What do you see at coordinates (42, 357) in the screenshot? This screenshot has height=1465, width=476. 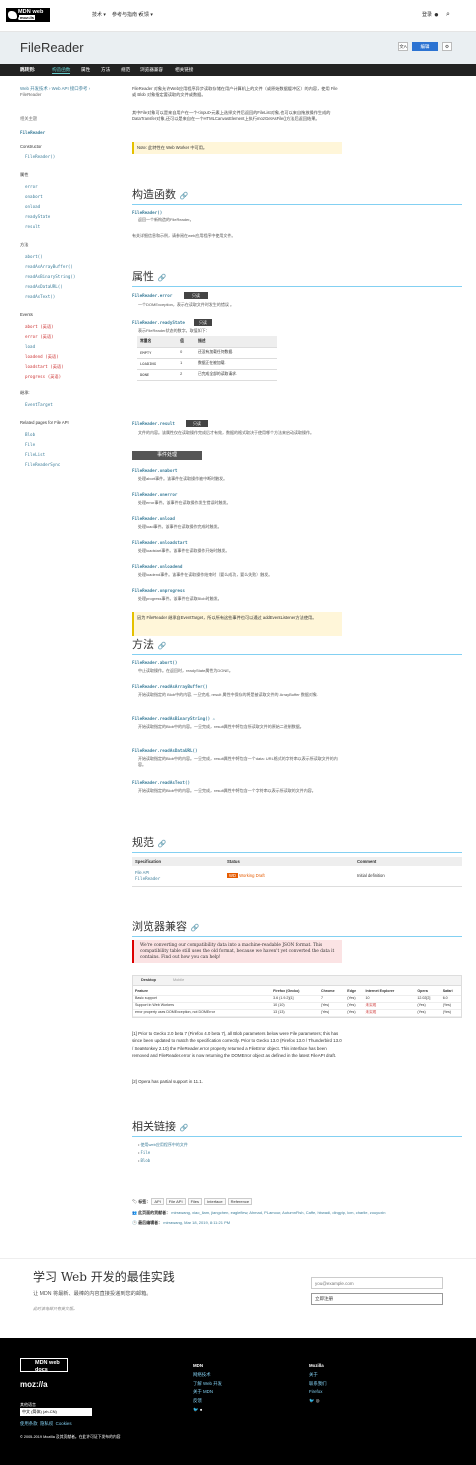 I see `sidebar-event: loadend (英语)` at bounding box center [42, 357].